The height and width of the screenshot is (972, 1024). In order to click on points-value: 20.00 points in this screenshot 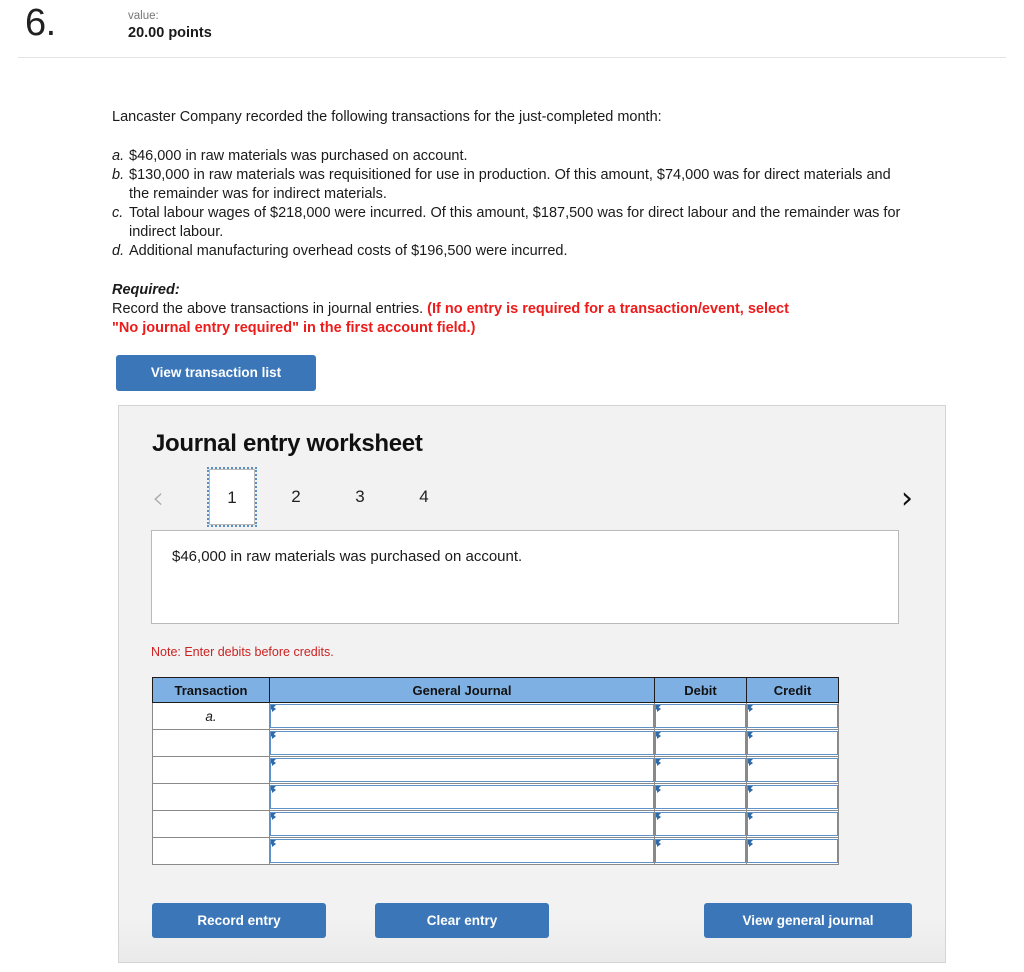, I will do `click(170, 33)`.